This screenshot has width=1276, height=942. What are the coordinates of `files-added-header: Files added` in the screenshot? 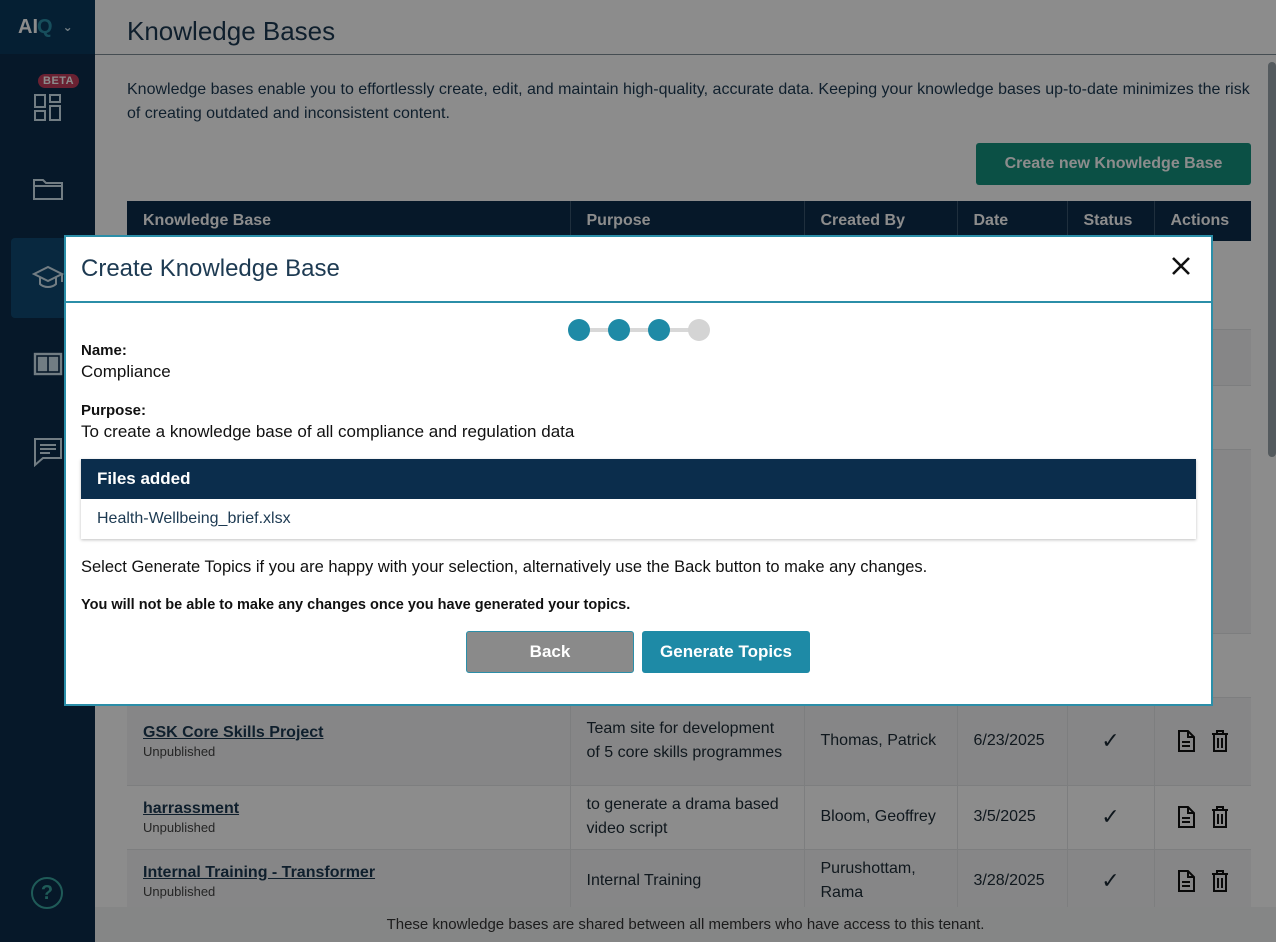 It's located at (638, 479).